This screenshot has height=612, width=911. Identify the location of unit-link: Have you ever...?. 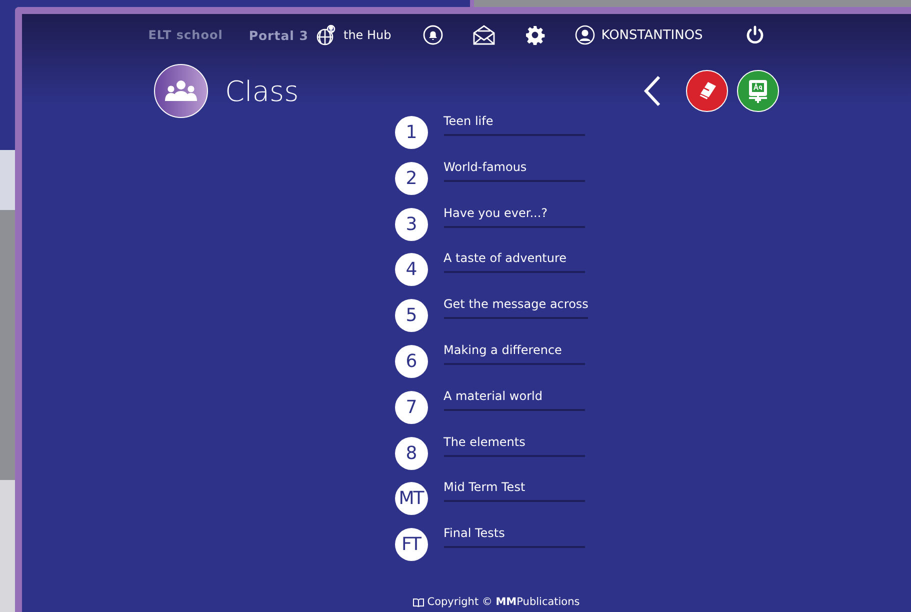
(514, 217).